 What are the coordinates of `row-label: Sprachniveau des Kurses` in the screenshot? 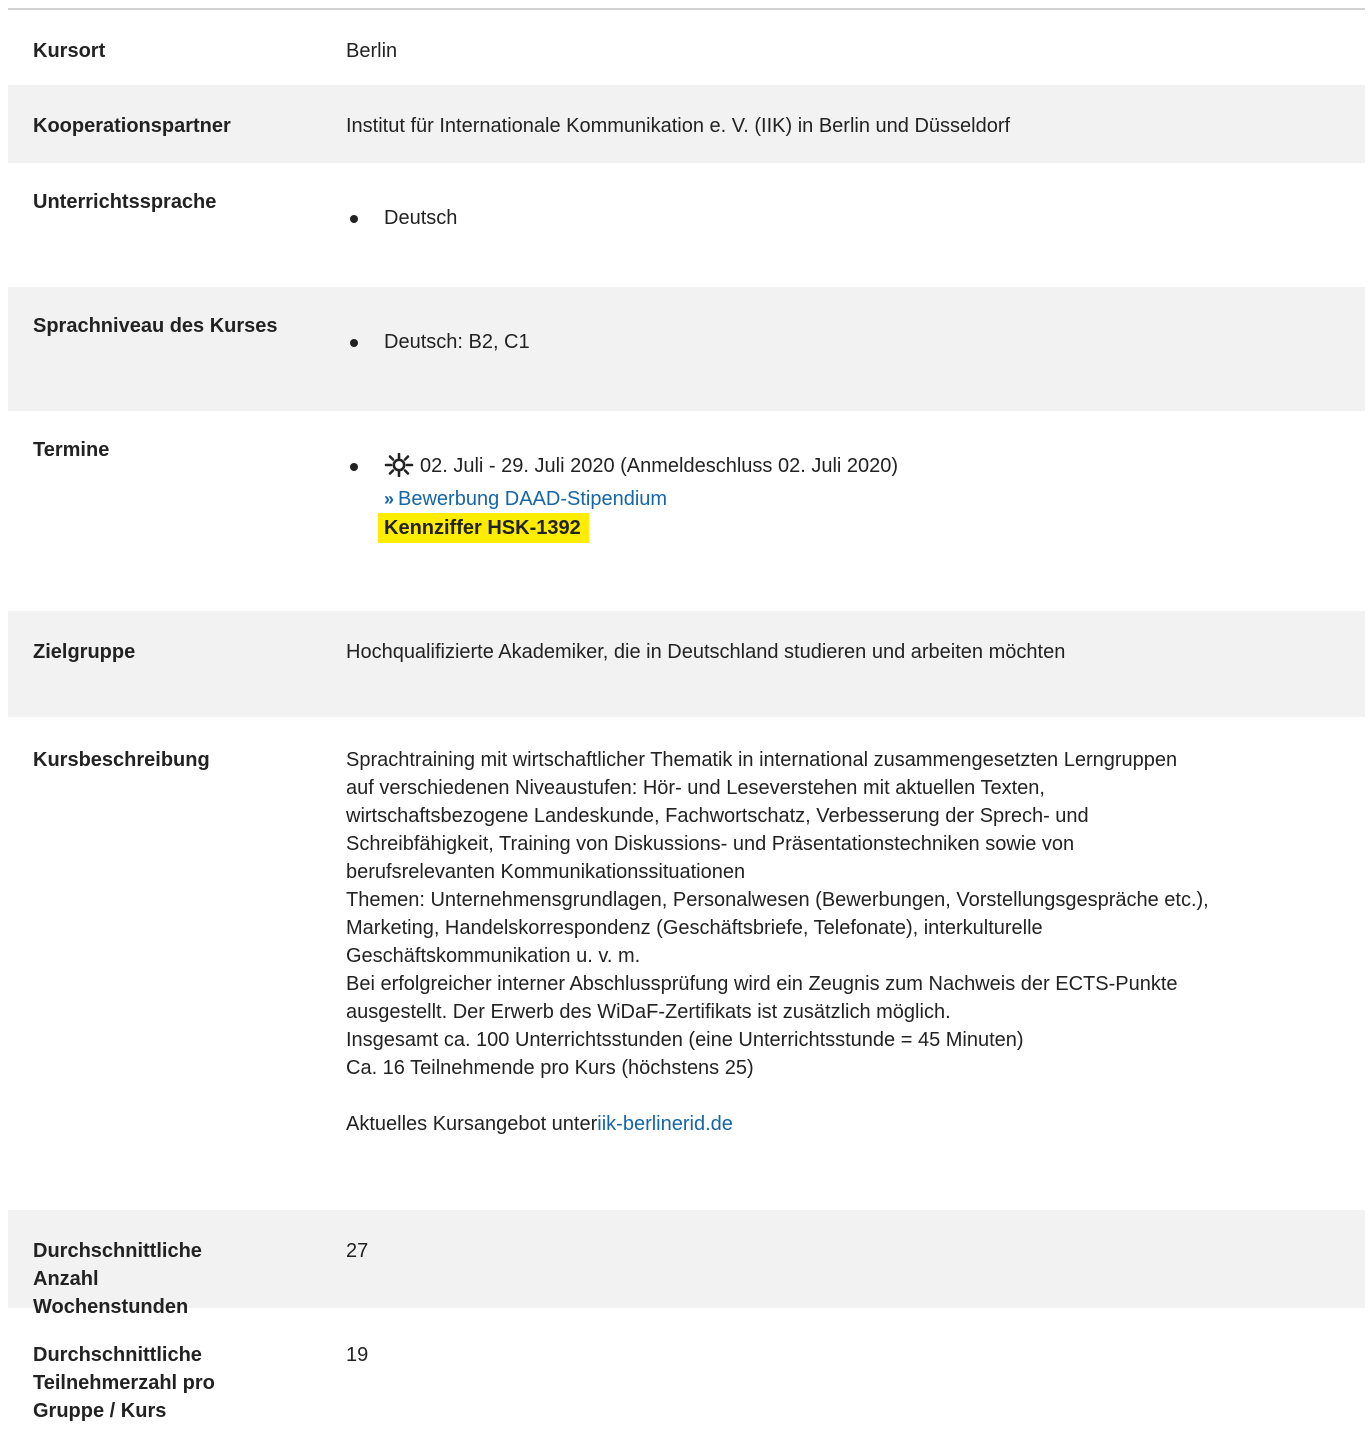 It's located at (155, 326).